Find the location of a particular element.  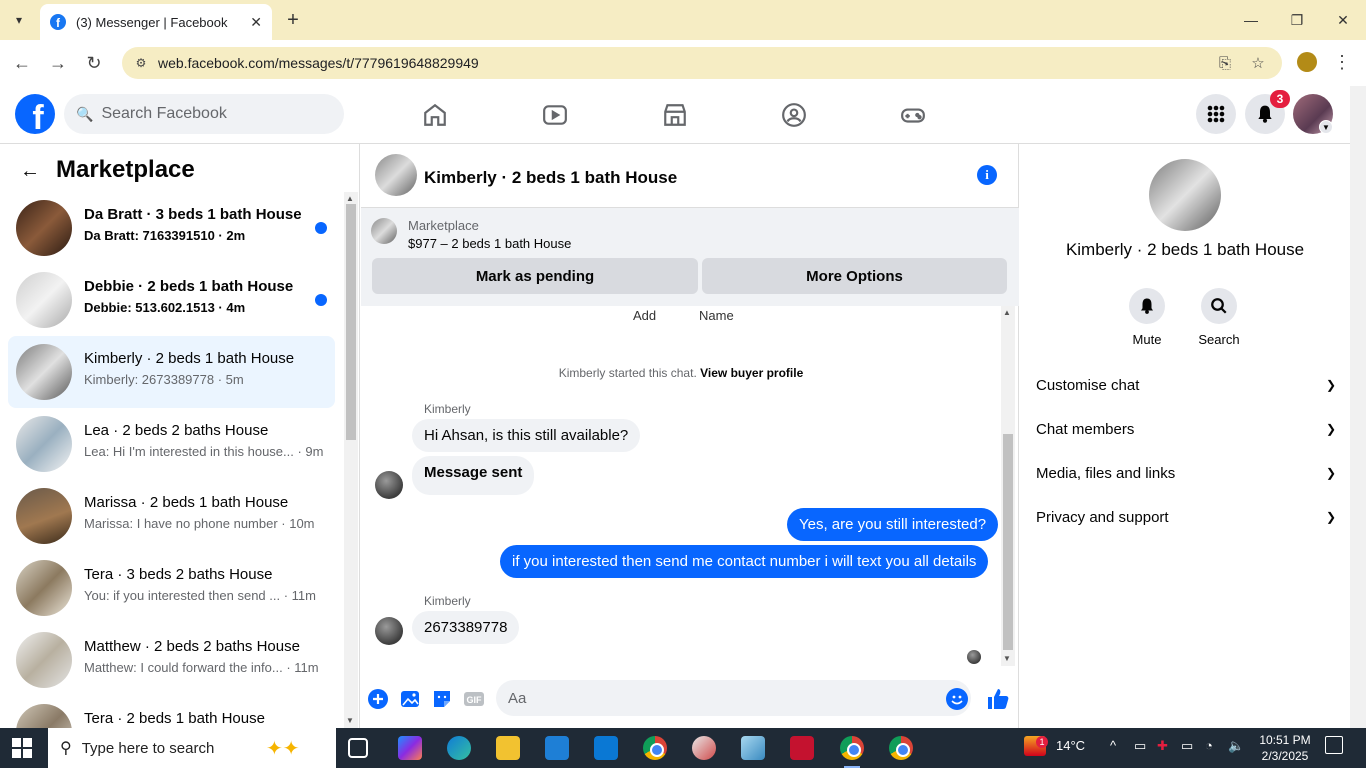

listing-thumbnail is located at coordinates (384, 231).